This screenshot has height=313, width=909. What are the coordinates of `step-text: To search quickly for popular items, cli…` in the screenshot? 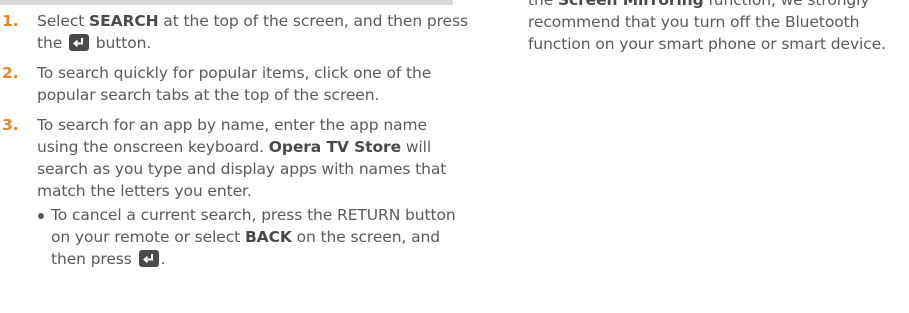 It's located at (234, 84).